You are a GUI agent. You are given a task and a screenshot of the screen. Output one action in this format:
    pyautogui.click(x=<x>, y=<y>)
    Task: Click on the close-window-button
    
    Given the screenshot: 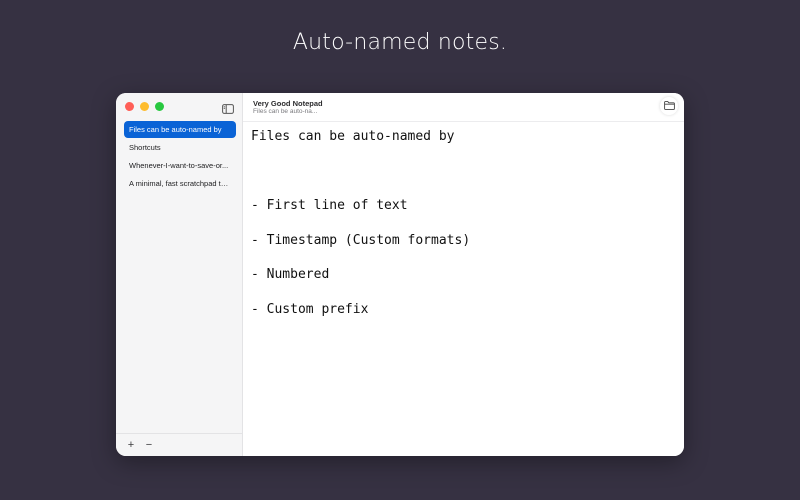 What is the action you would take?
    pyautogui.click(x=129, y=106)
    